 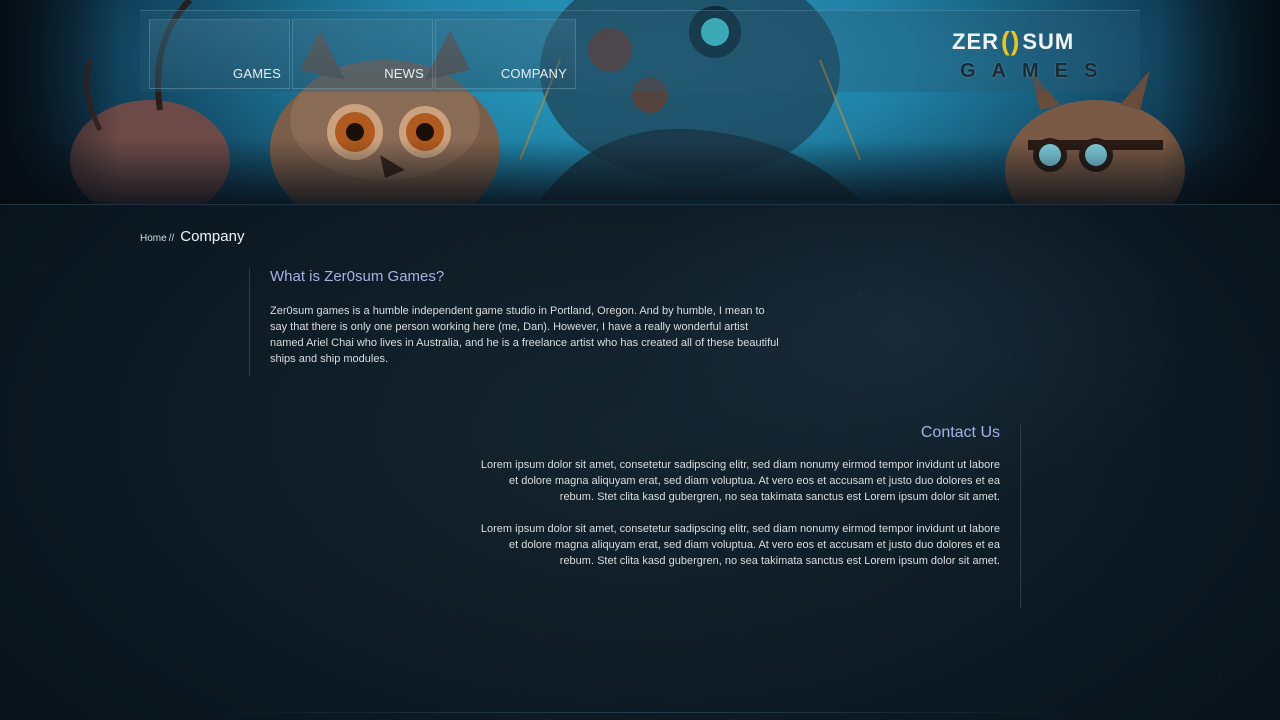 I want to click on nav-item-games: GAMES, so click(x=219, y=54).